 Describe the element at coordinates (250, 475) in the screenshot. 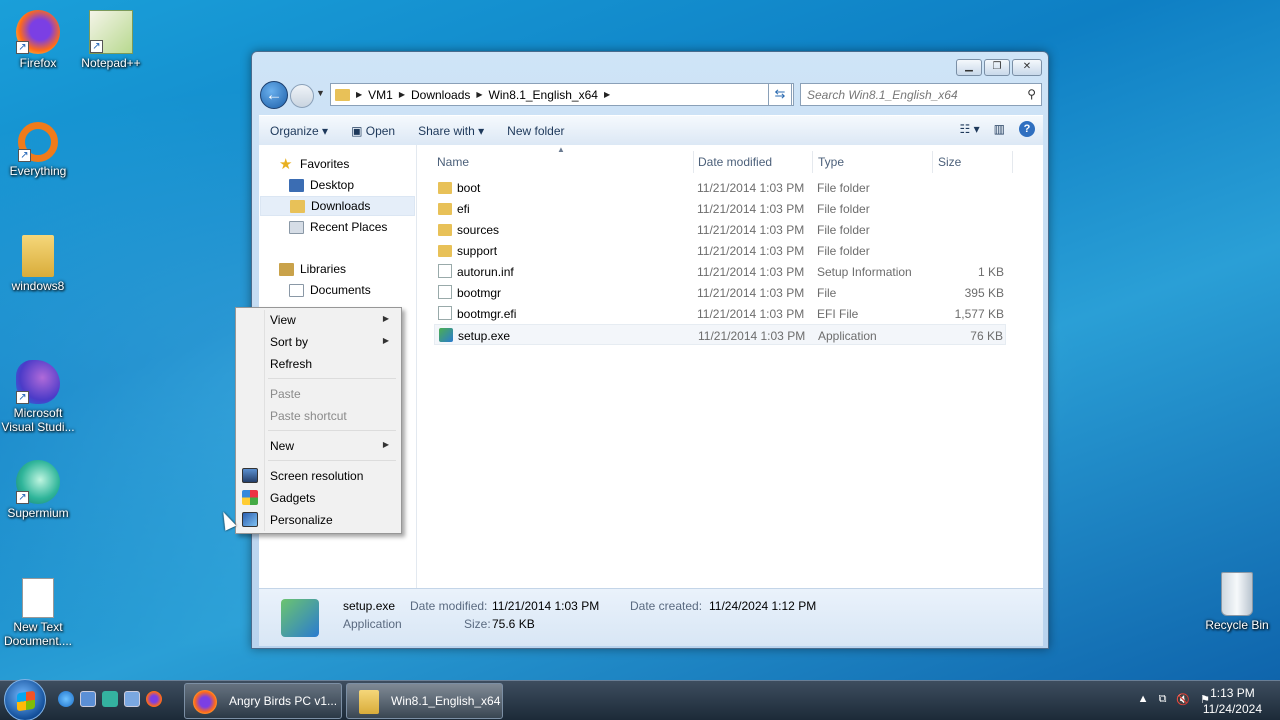

I see `monitor-icon` at that location.